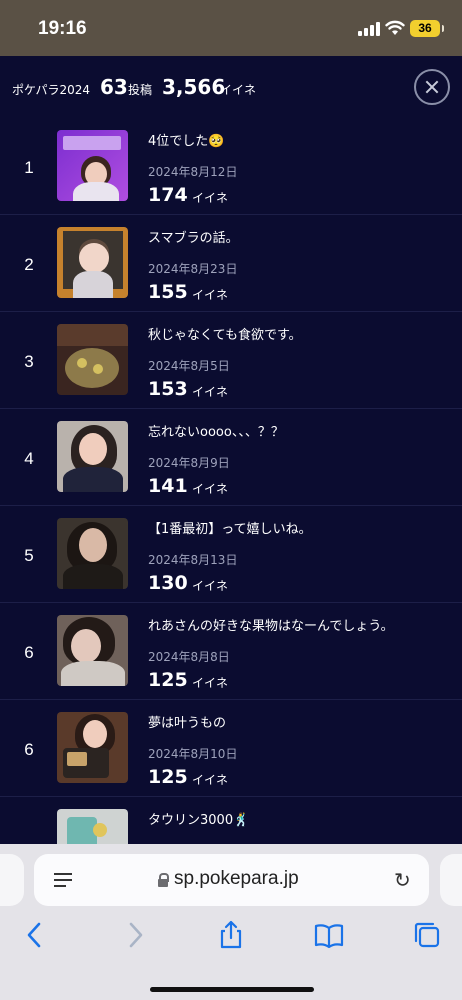  What do you see at coordinates (238, 90) in the screenshot?
I see `likes-total-label: イイネ` at bounding box center [238, 90].